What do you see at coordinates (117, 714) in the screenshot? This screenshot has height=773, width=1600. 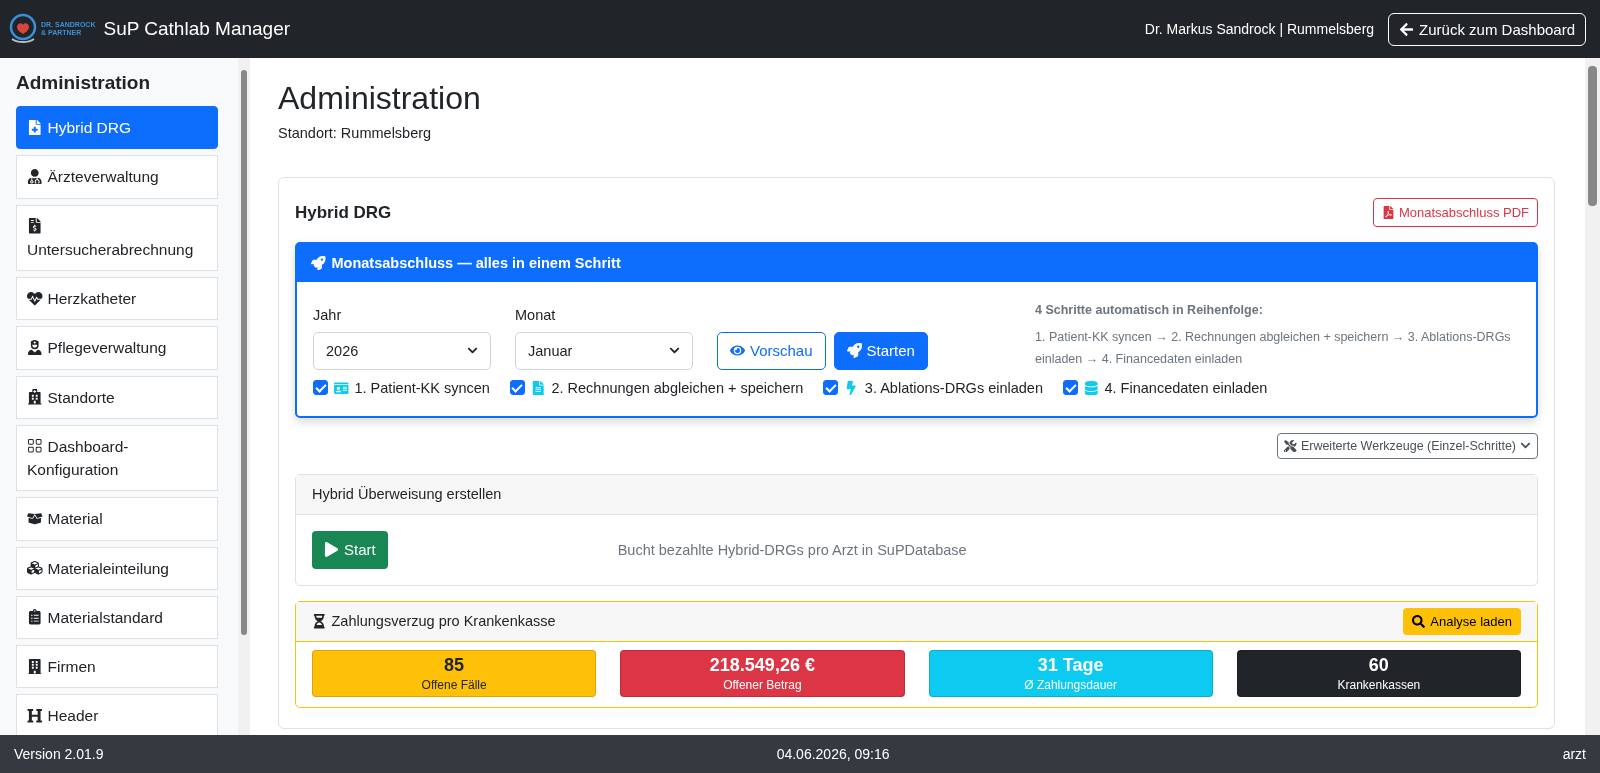 I see `sidebar-item: Header` at bounding box center [117, 714].